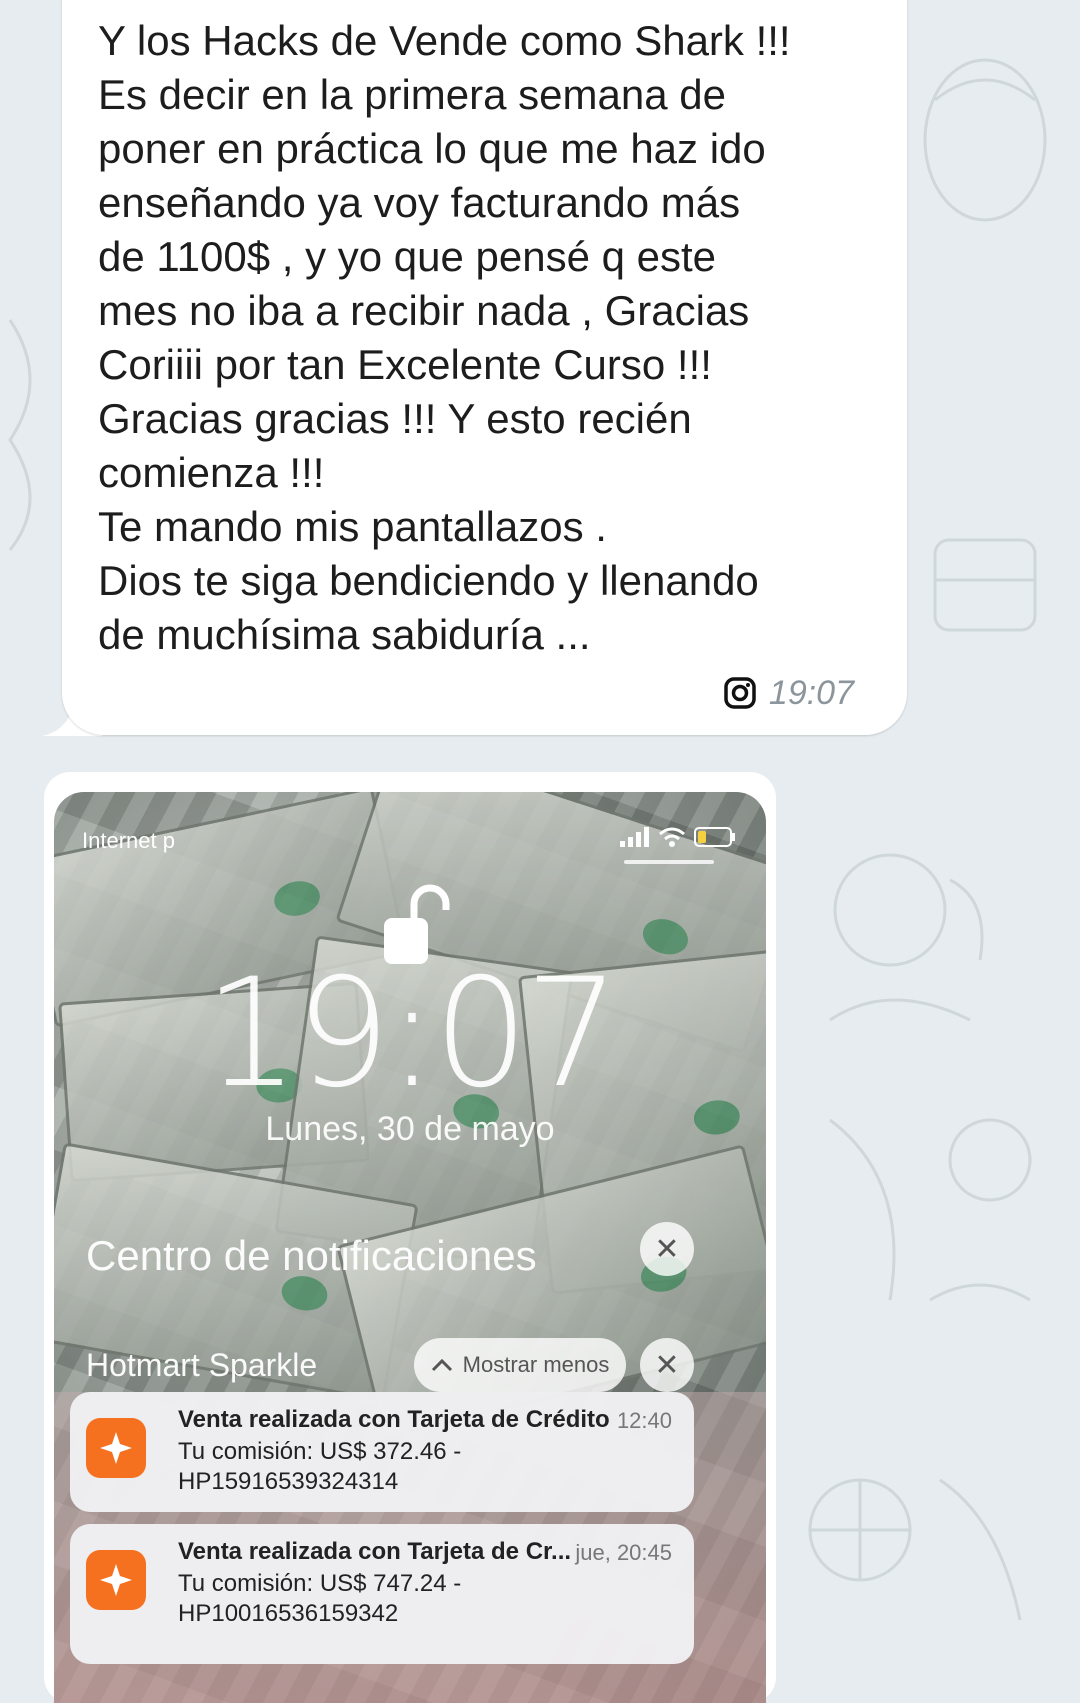  I want to click on status-underline, so click(669, 862).